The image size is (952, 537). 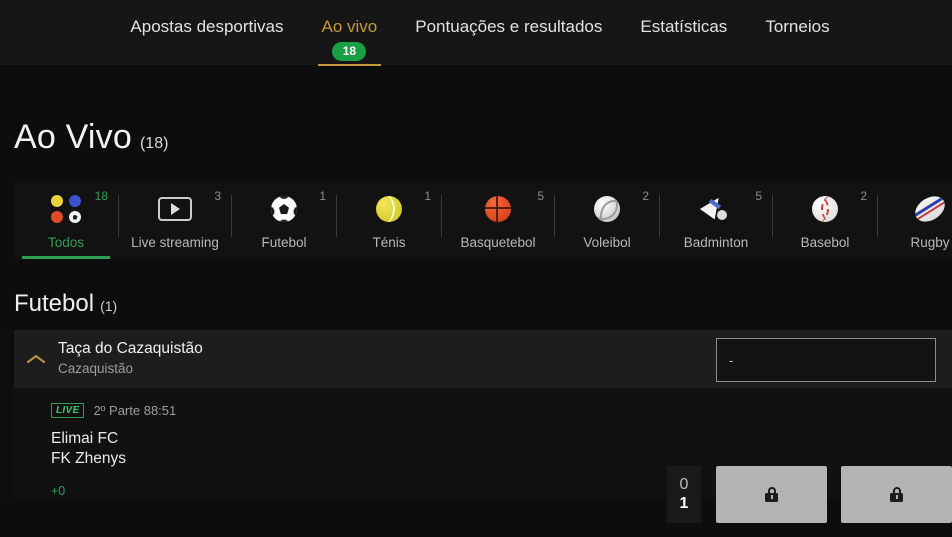 I want to click on nav-badge-wrap: 18, so click(x=350, y=49).